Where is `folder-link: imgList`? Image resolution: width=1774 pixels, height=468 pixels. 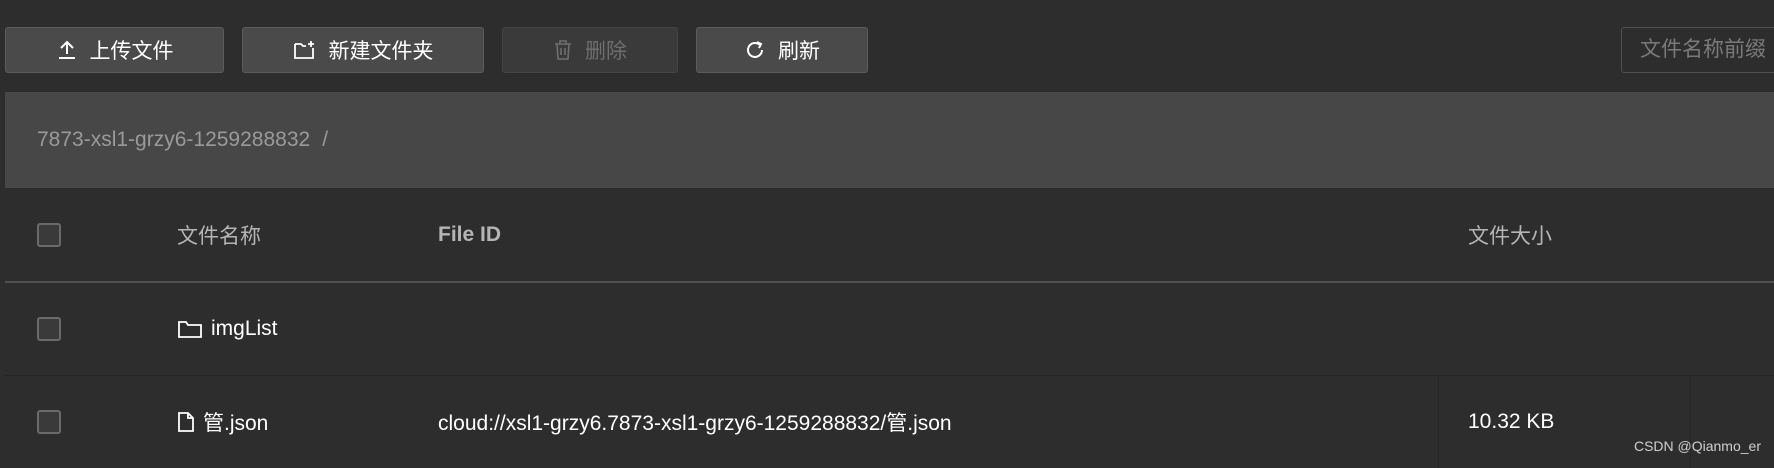 folder-link: imgList is located at coordinates (227, 329).